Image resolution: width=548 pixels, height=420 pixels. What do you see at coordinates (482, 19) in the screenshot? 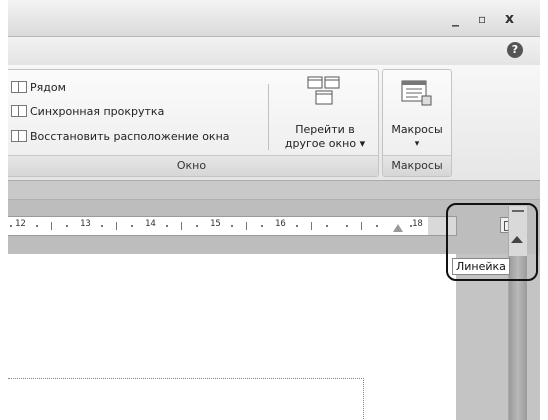
I see `restore-button: ▫` at bounding box center [482, 19].